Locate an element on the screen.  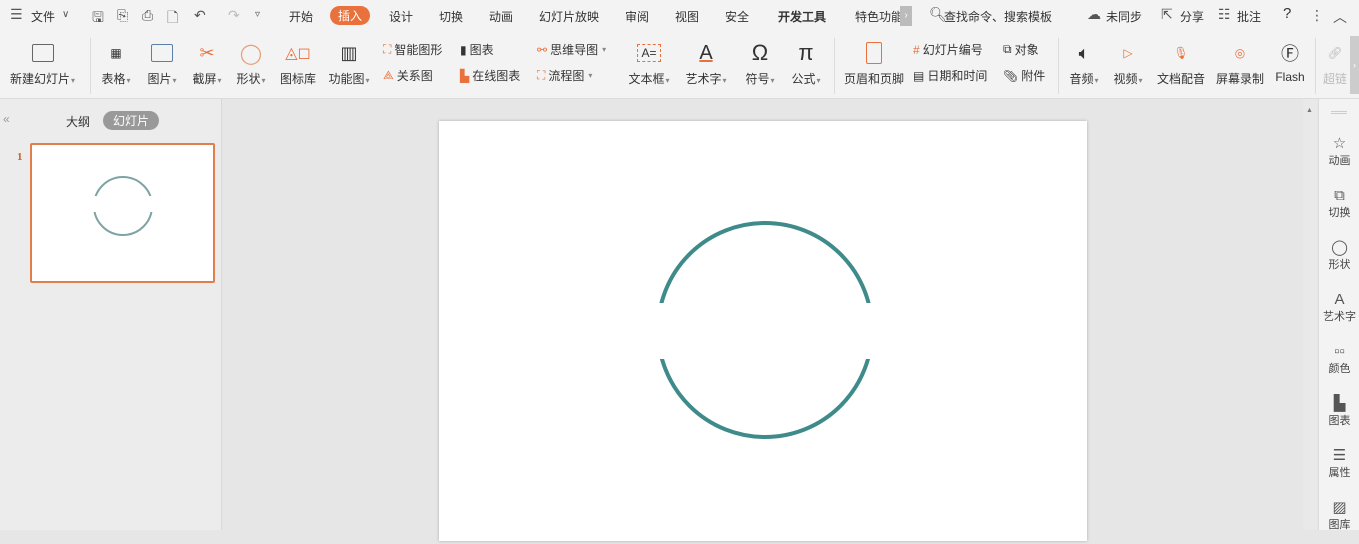
icon-library-button: ◬◻ 图标库 is located at coordinates (298, 65).